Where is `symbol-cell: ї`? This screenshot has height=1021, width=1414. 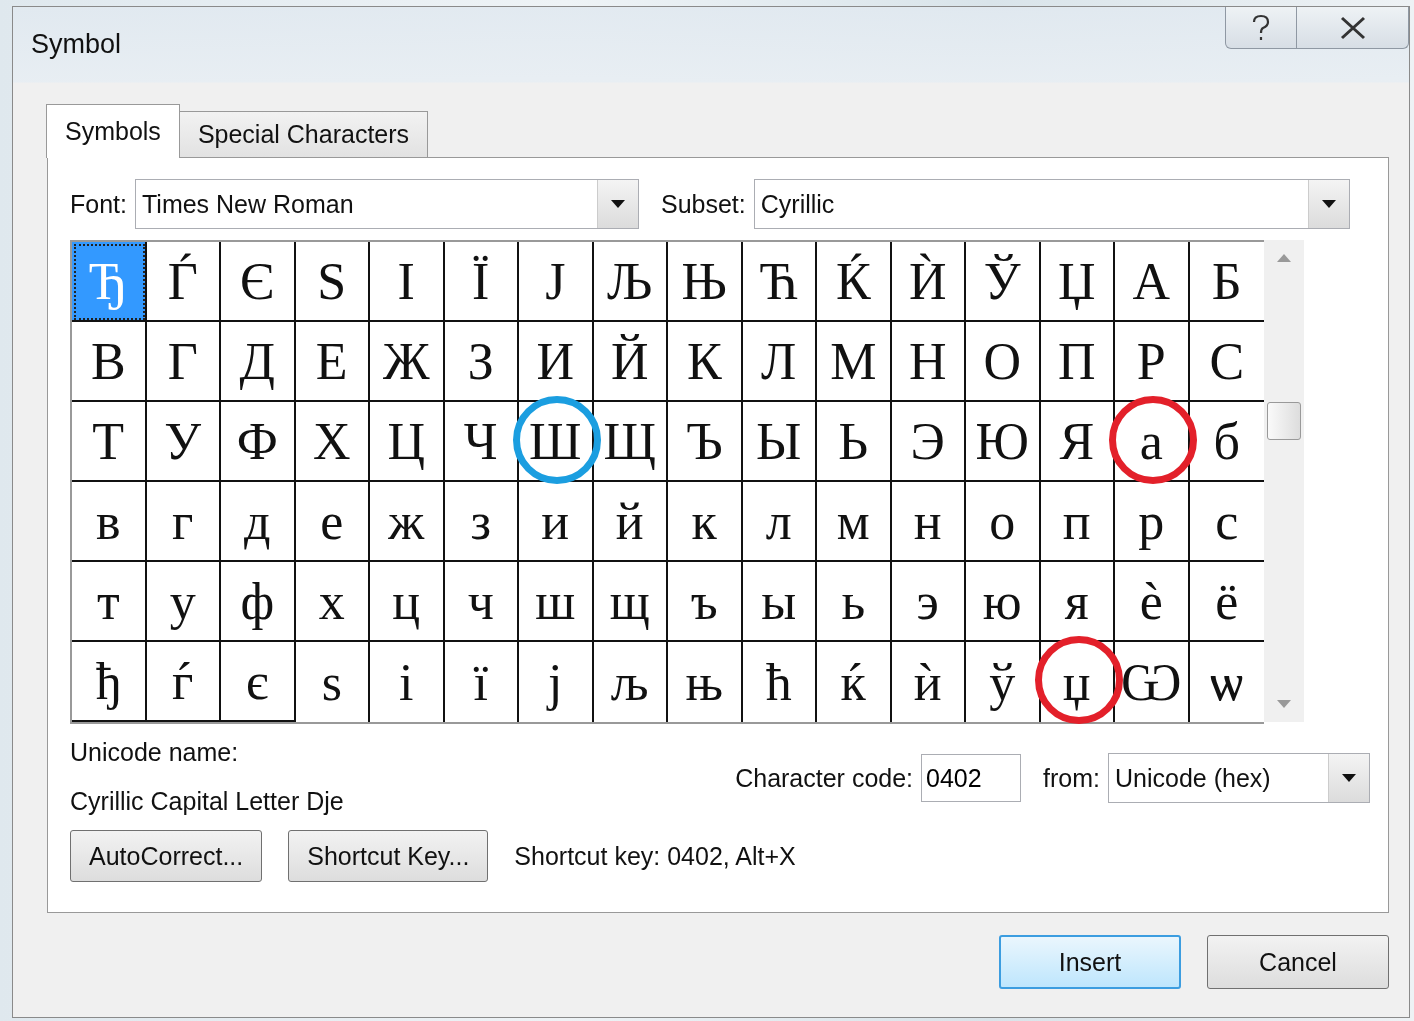
symbol-cell: ї is located at coordinates (481, 682).